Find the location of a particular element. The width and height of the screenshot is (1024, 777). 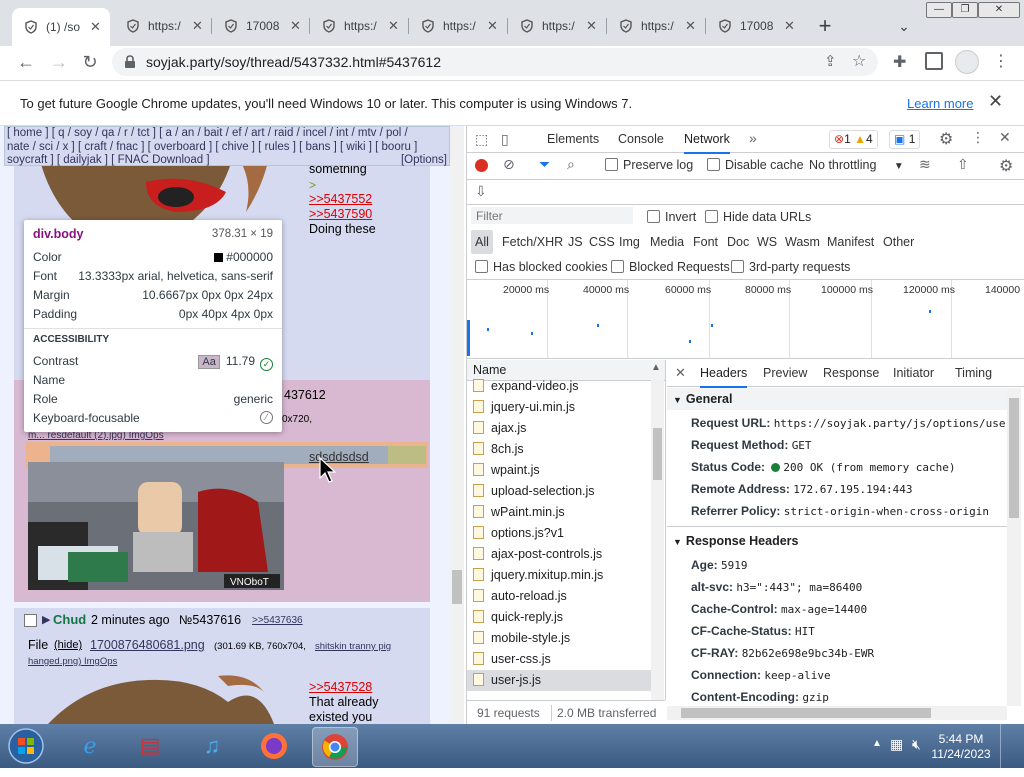

request-row: expand-video.js is located at coordinates (526, 386).